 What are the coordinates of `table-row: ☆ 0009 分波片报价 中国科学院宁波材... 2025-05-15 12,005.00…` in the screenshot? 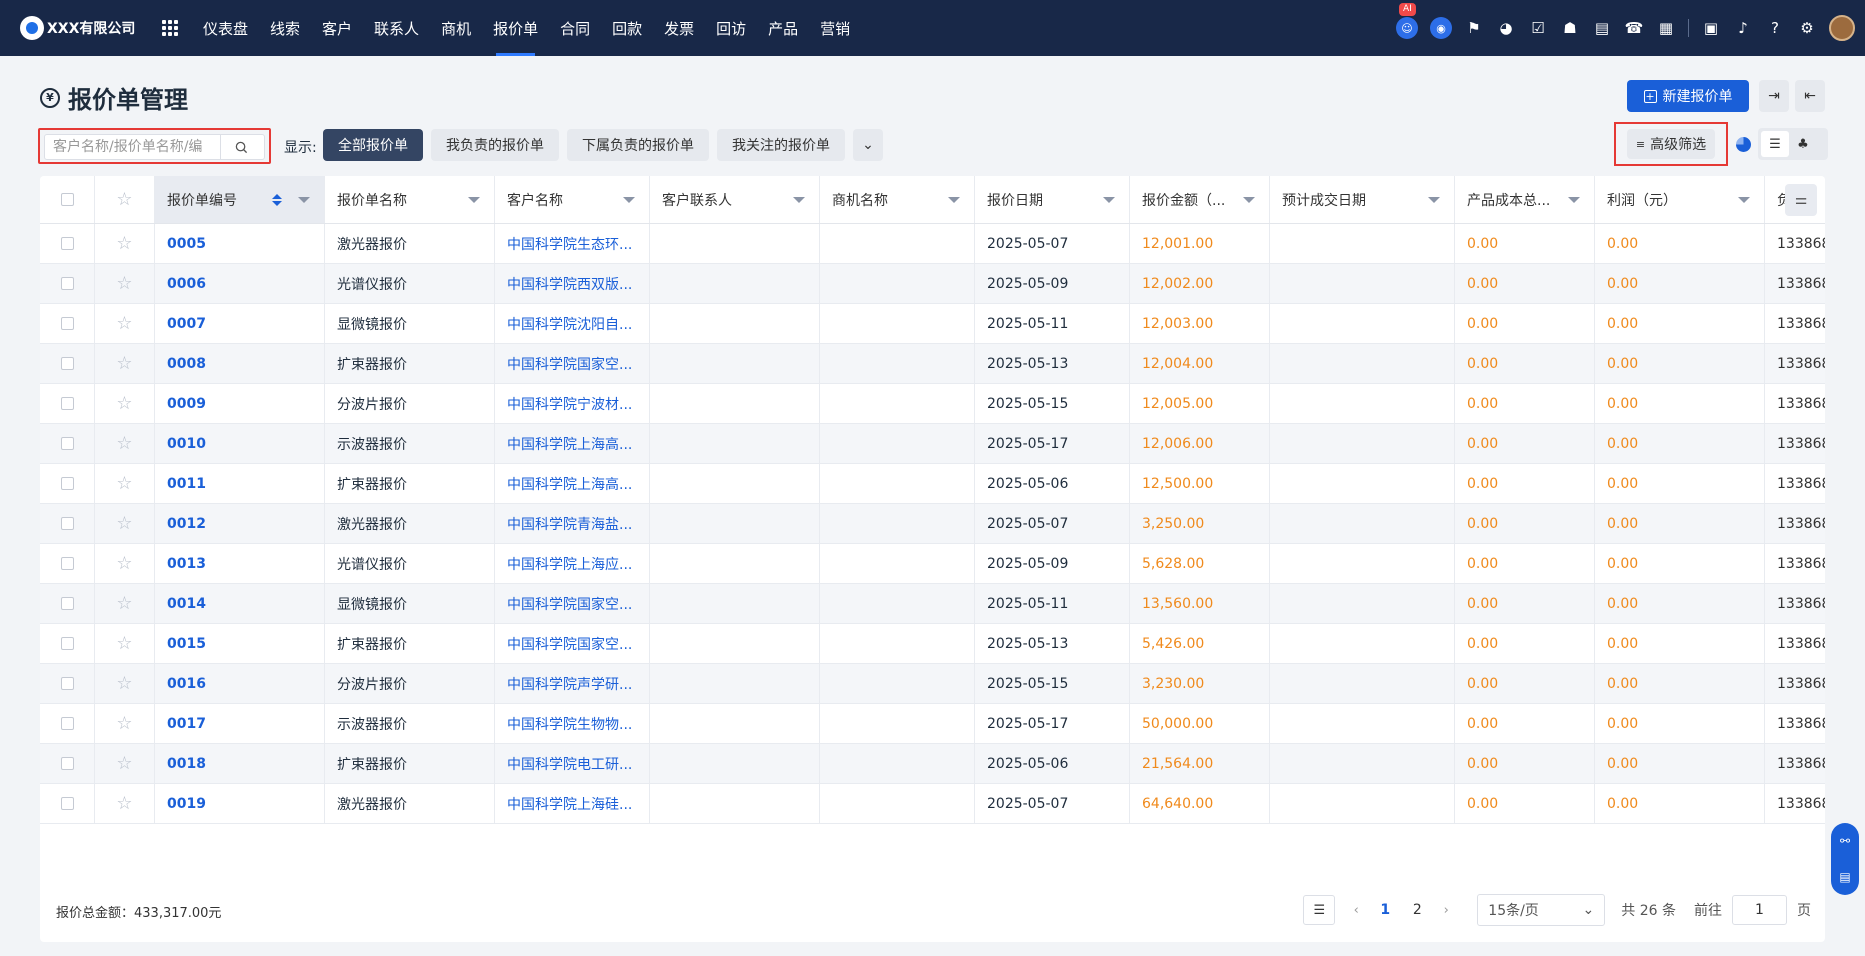 It's located at (932, 404).